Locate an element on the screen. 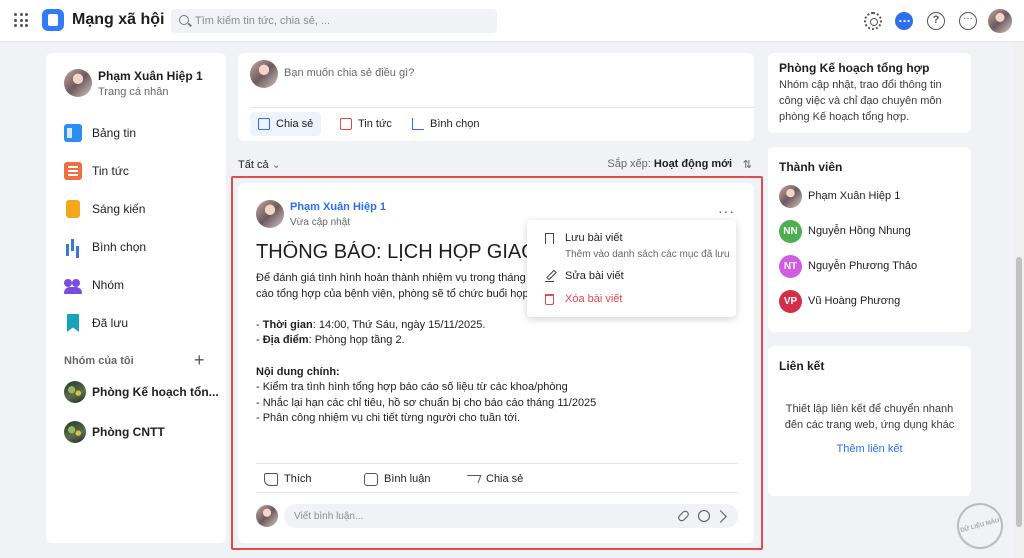 This screenshot has width=1024, height=558. app-title: Mạng xã hội is located at coordinates (118, 20).